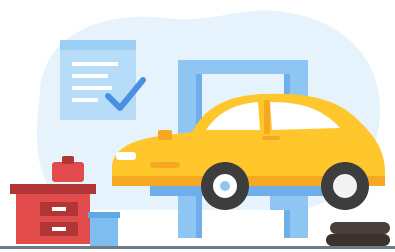  What do you see at coordinates (53, 200) in the screenshot?
I see `toolbox-icon` at bounding box center [53, 200].